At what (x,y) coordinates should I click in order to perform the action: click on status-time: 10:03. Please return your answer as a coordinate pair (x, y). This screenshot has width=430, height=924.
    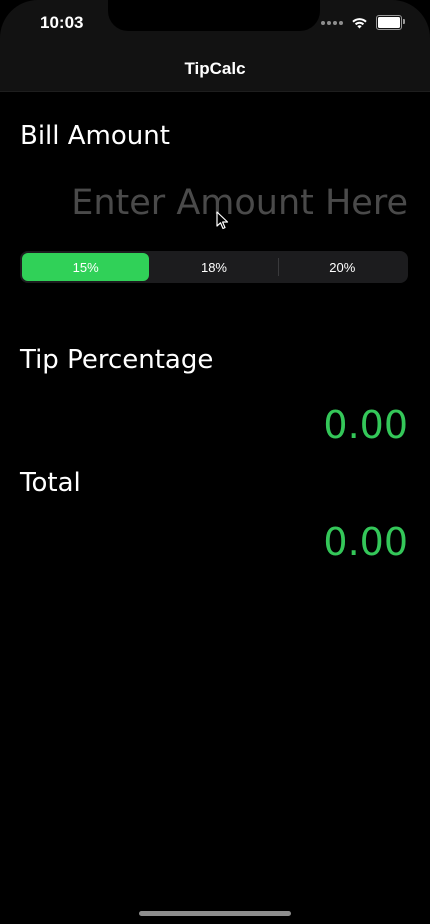
    Looking at the image, I should click on (62, 22).